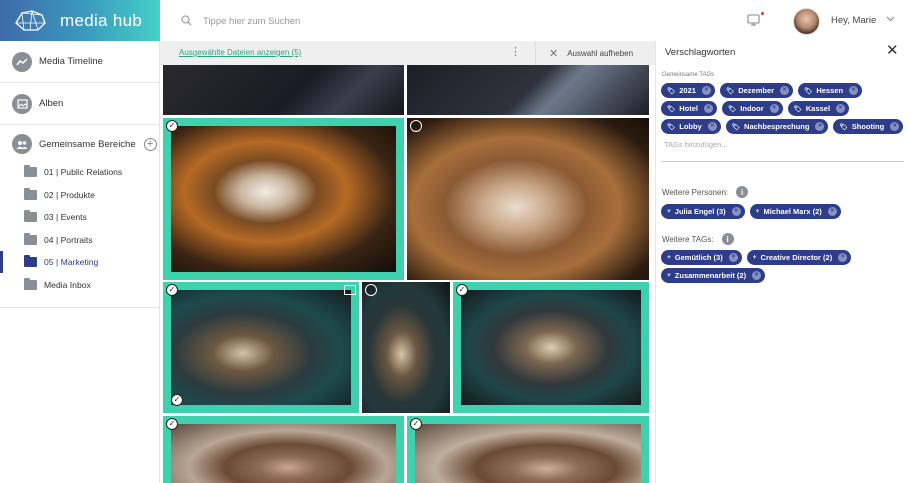 This screenshot has height=483, width=910. What do you see at coordinates (799, 257) in the screenshot?
I see `suggested-tag-chip: + Creative Director (2) ×` at bounding box center [799, 257].